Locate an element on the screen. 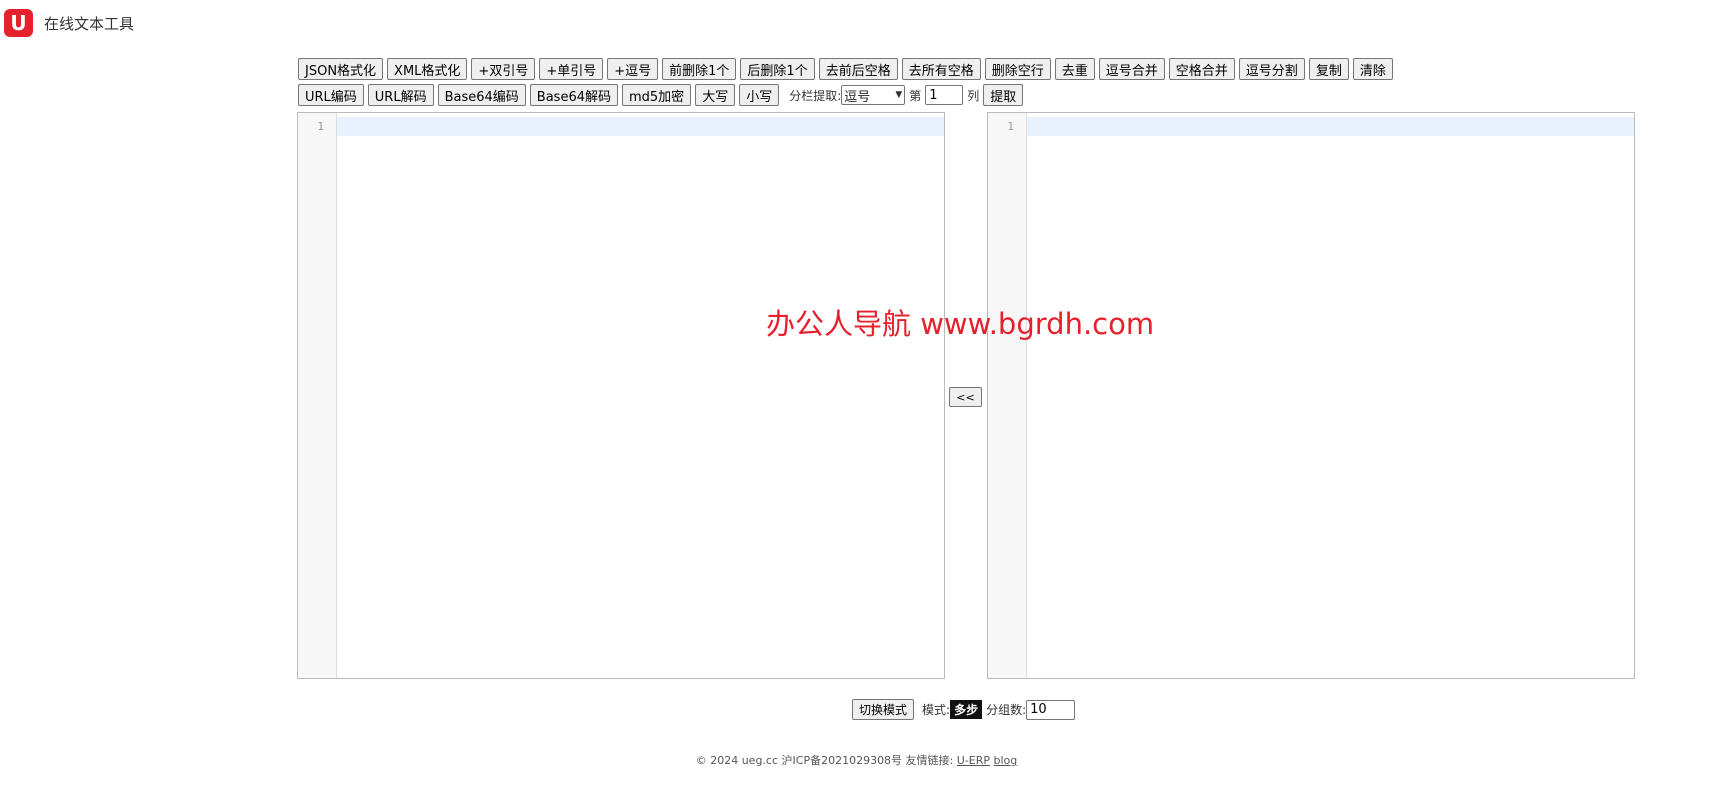  extract-button: 提取 is located at coordinates (1003, 95).